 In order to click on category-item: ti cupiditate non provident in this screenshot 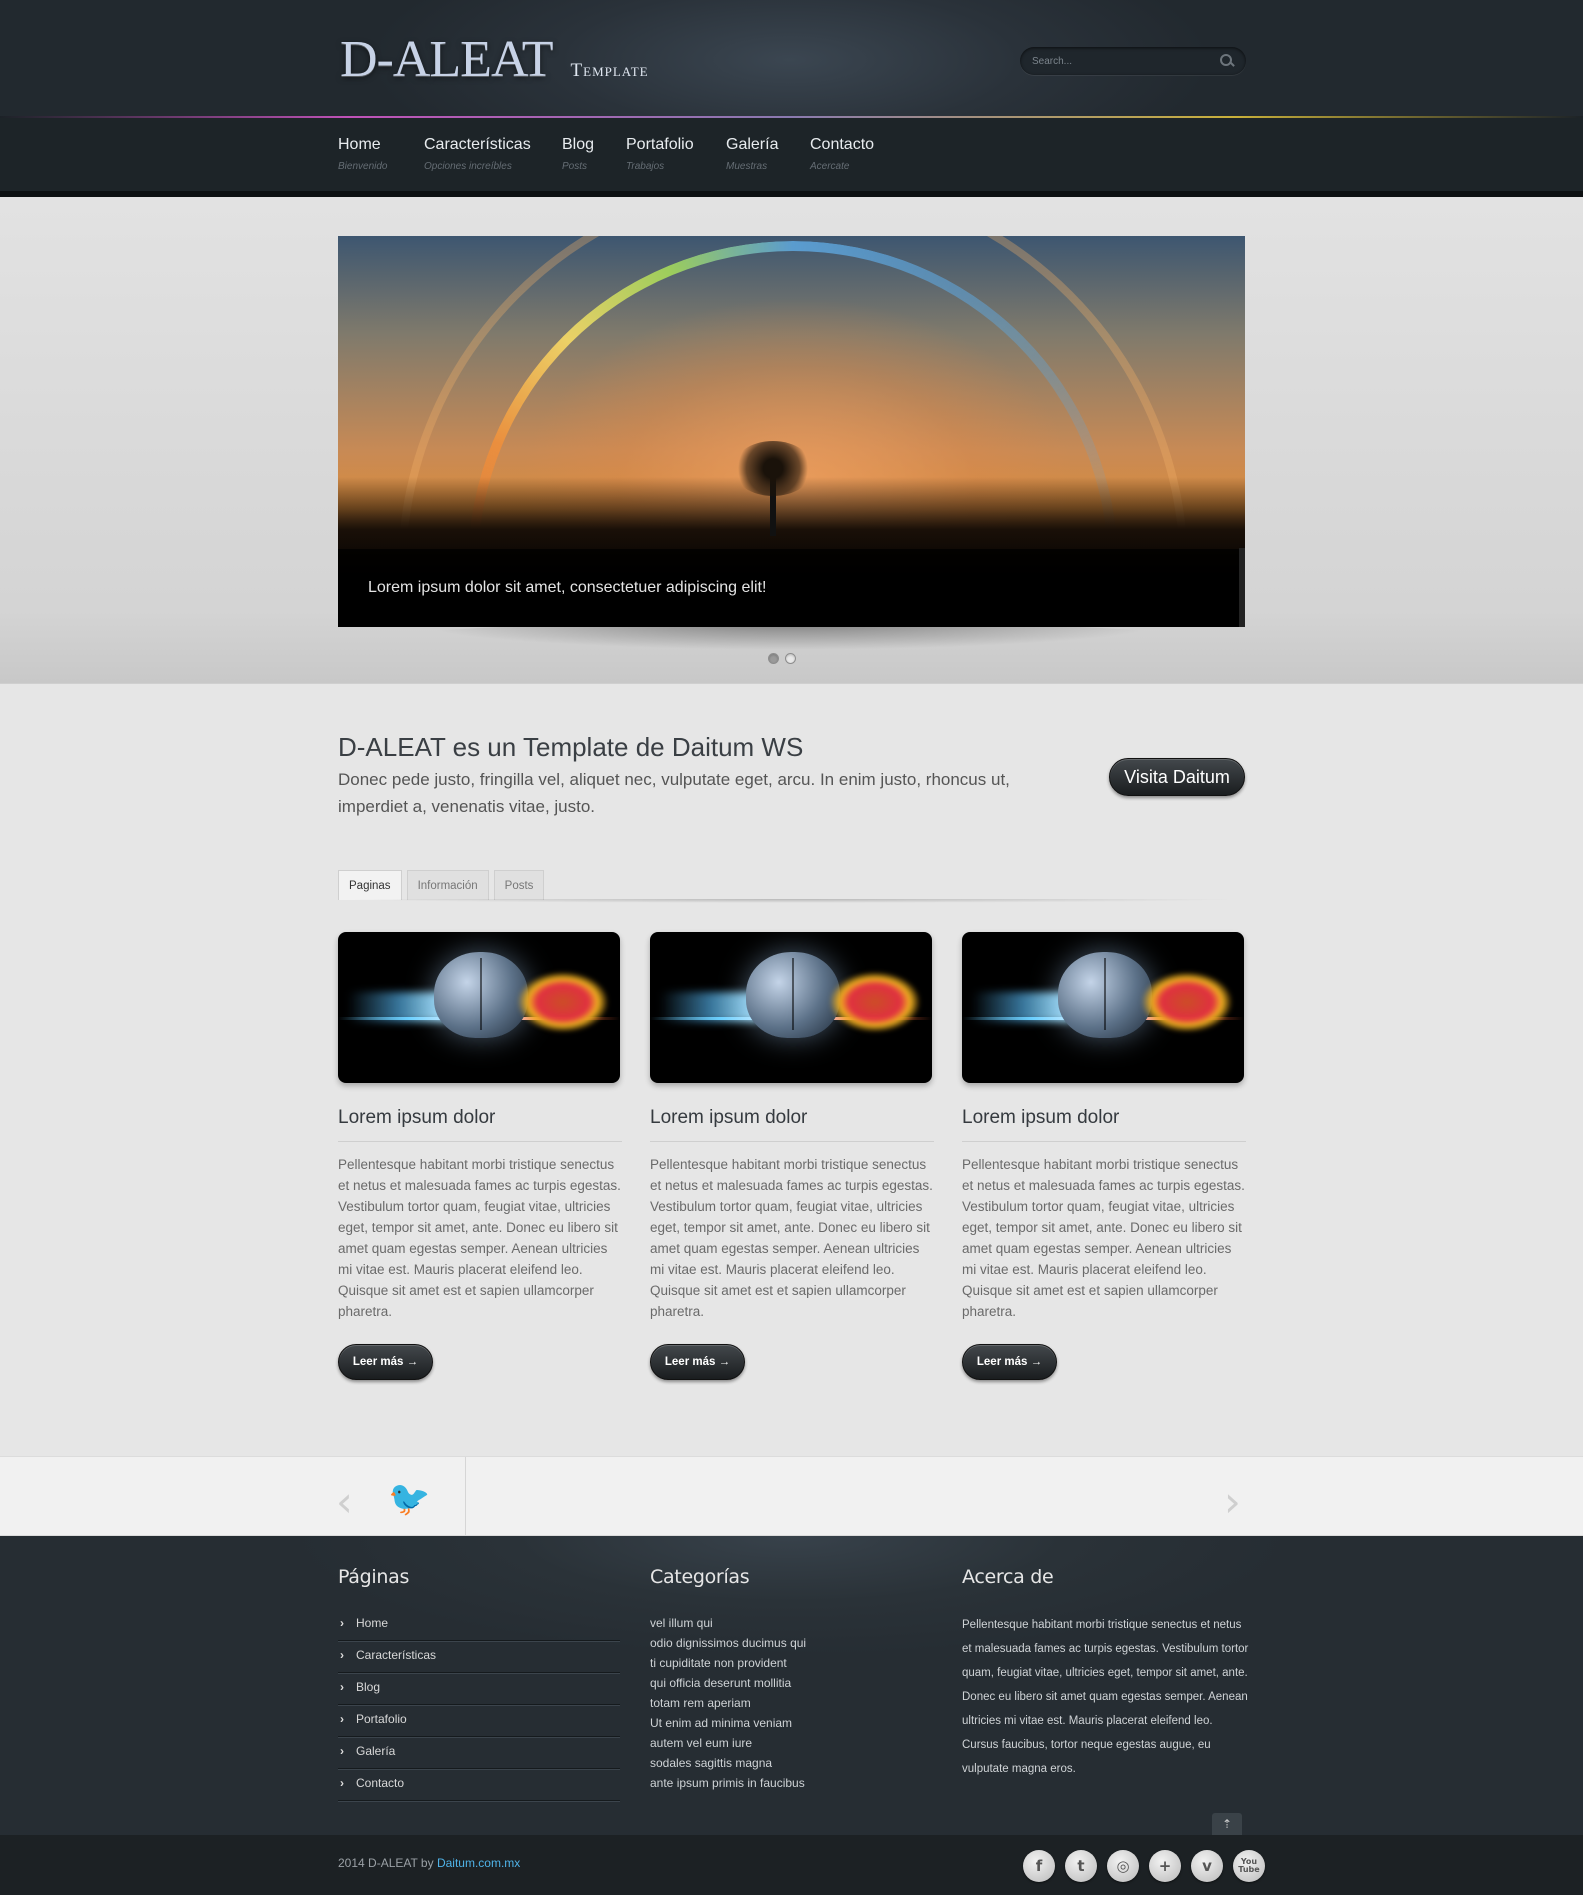, I will do `click(728, 1663)`.